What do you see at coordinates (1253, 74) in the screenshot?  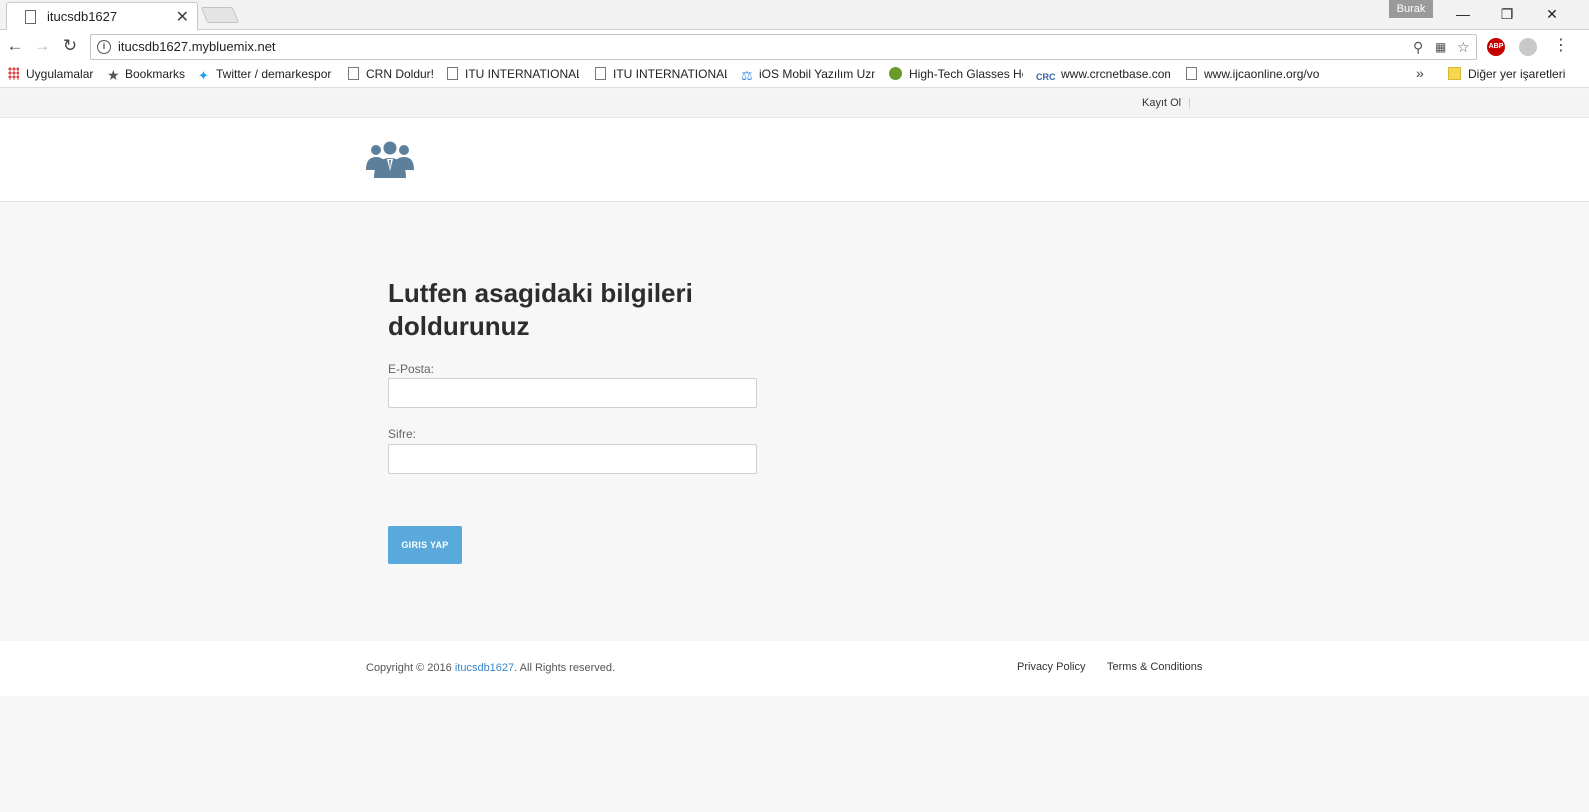 I see `bookmark-item: www.ijcaonline.org/vo` at bounding box center [1253, 74].